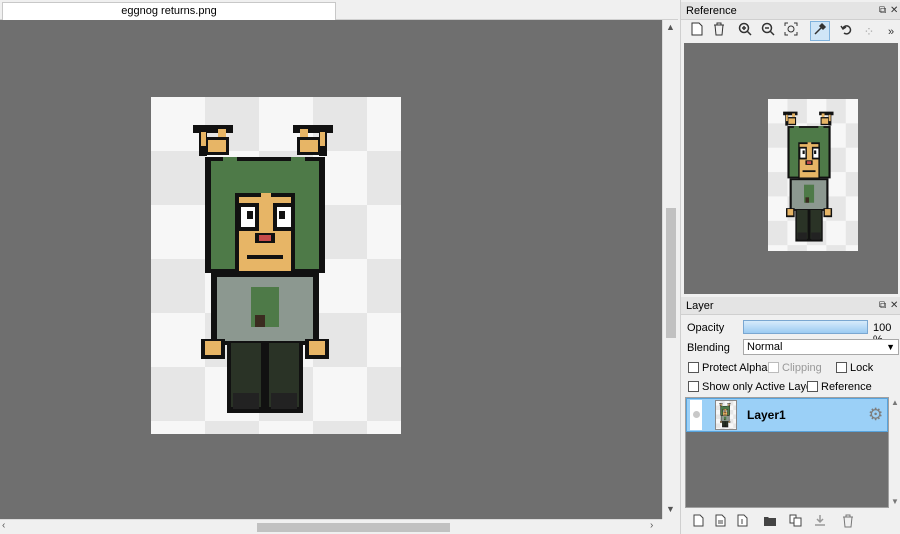 The height and width of the screenshot is (534, 900). What do you see at coordinates (765, 347) in the screenshot?
I see `blending-value: Normal` at bounding box center [765, 347].